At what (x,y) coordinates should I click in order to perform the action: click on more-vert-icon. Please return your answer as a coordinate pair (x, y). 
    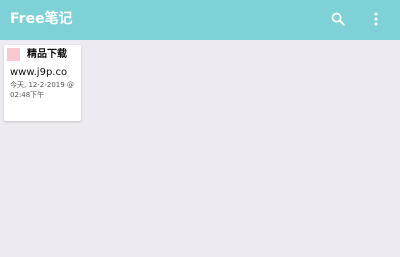
    Looking at the image, I should click on (376, 19).